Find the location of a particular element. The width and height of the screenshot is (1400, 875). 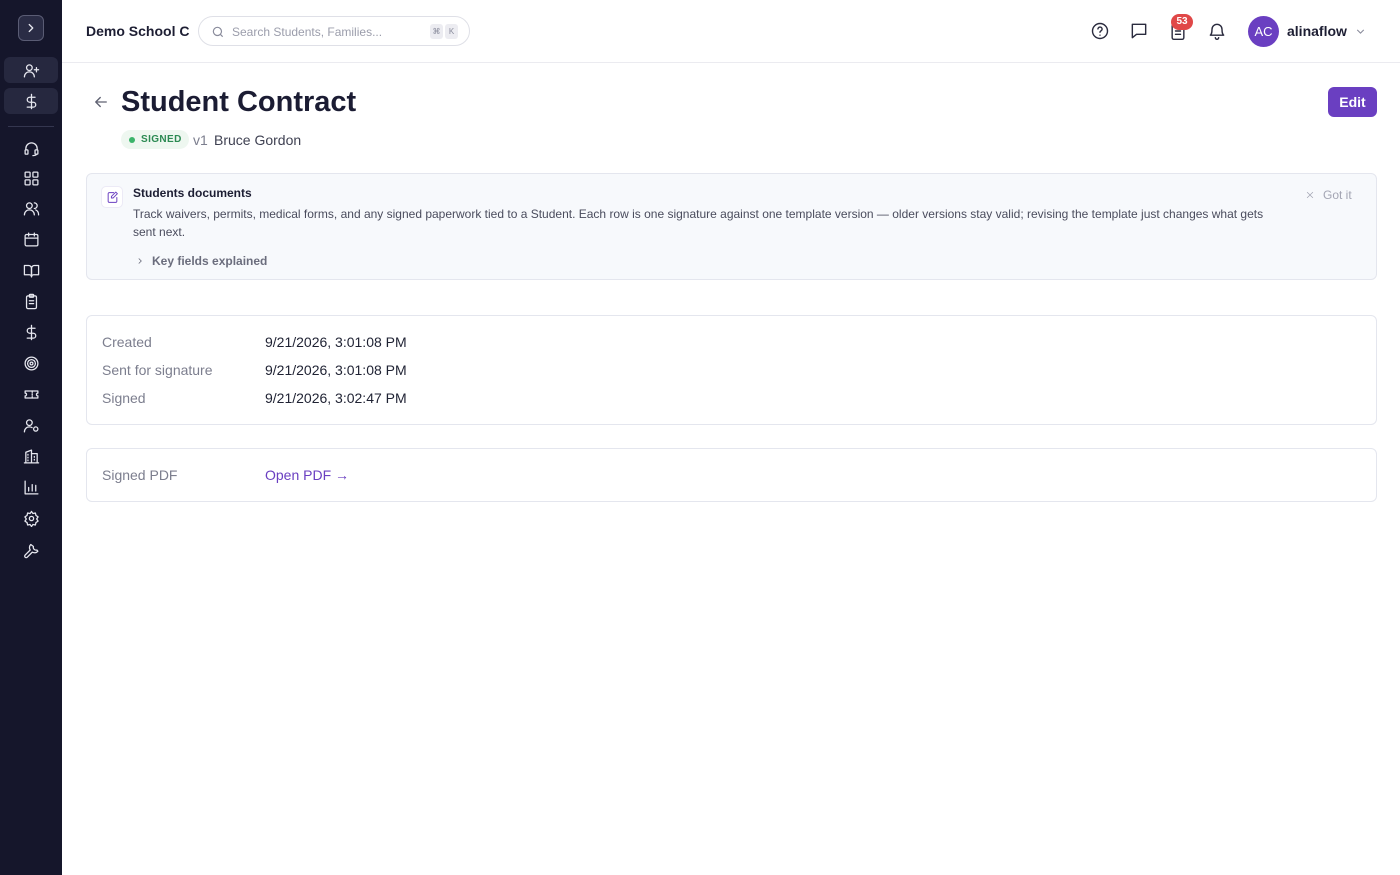

sidebar-item-support is located at coordinates (31, 148).